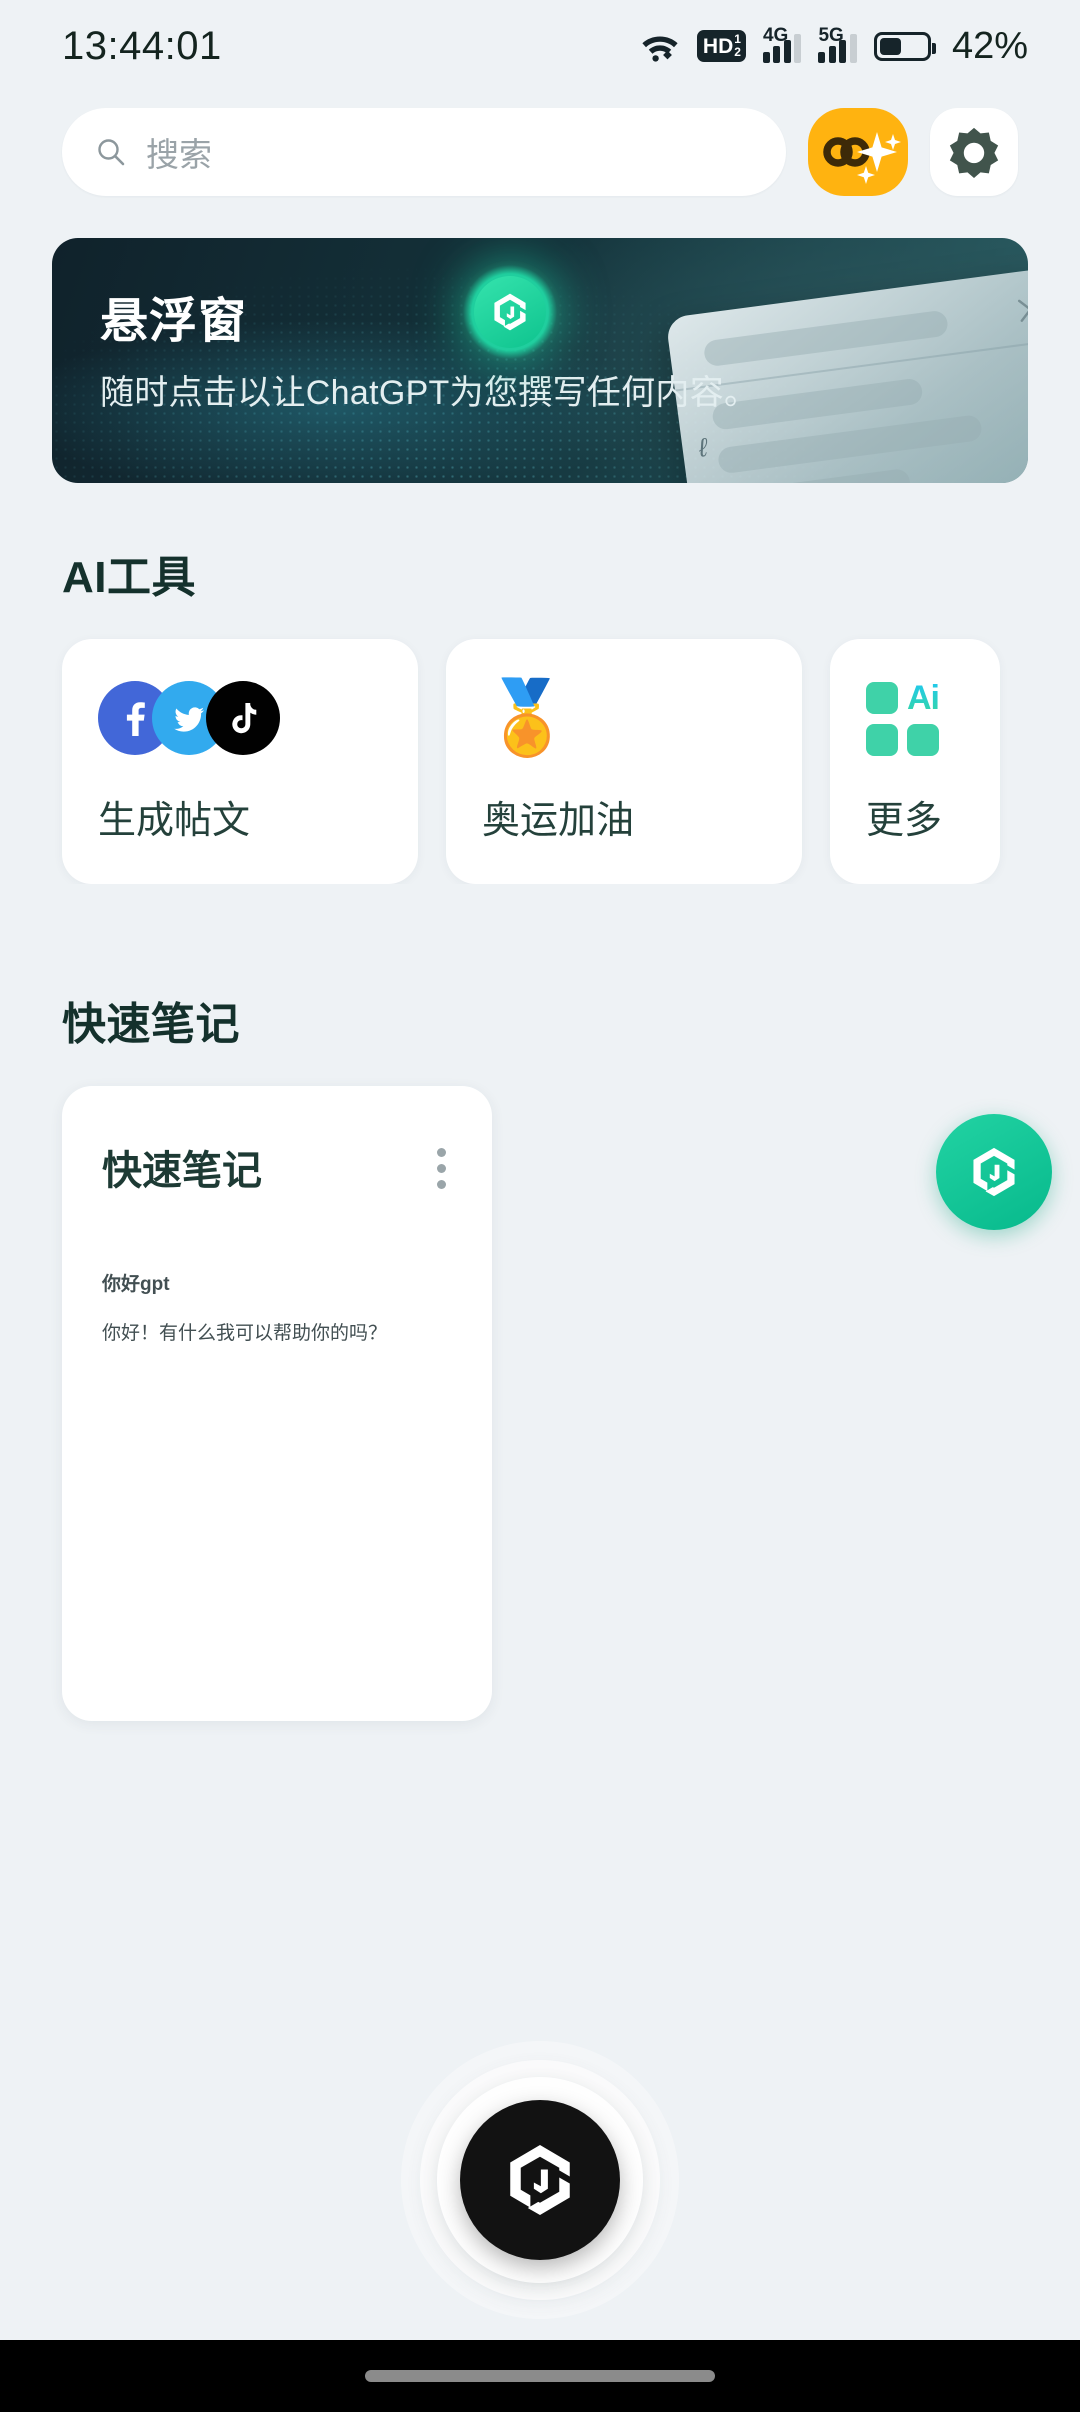  What do you see at coordinates (989, 45) in the screenshot?
I see `battery-percent: 42%` at bounding box center [989, 45].